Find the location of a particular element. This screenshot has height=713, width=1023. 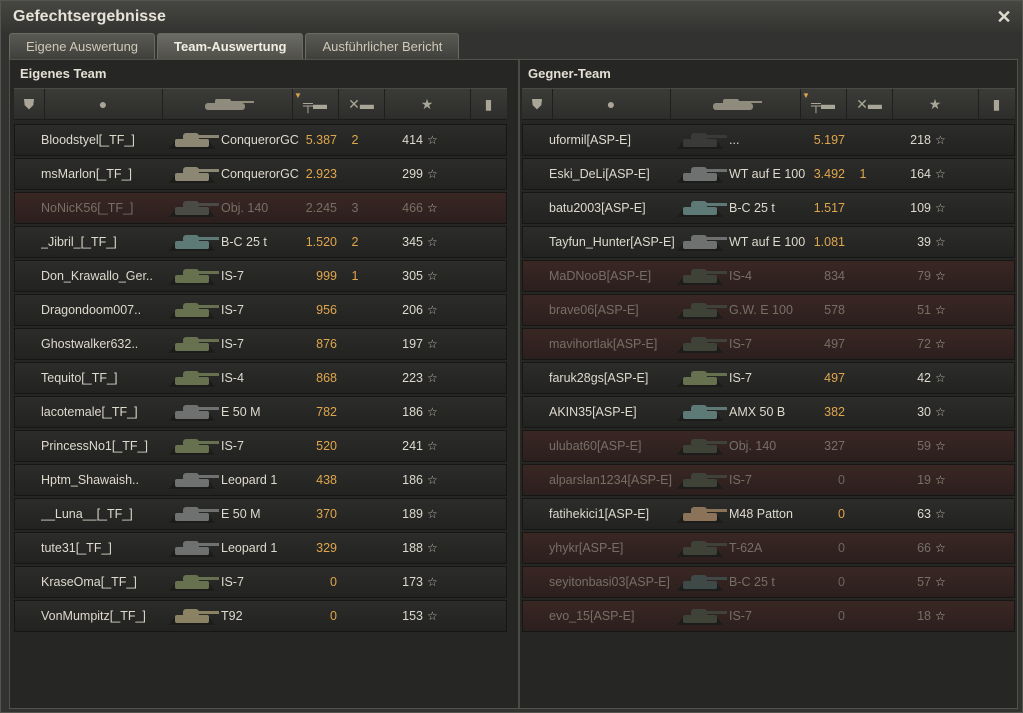

player-row: evo_15[ASP-E] IS-7 0 18 ☆ is located at coordinates (768, 616).